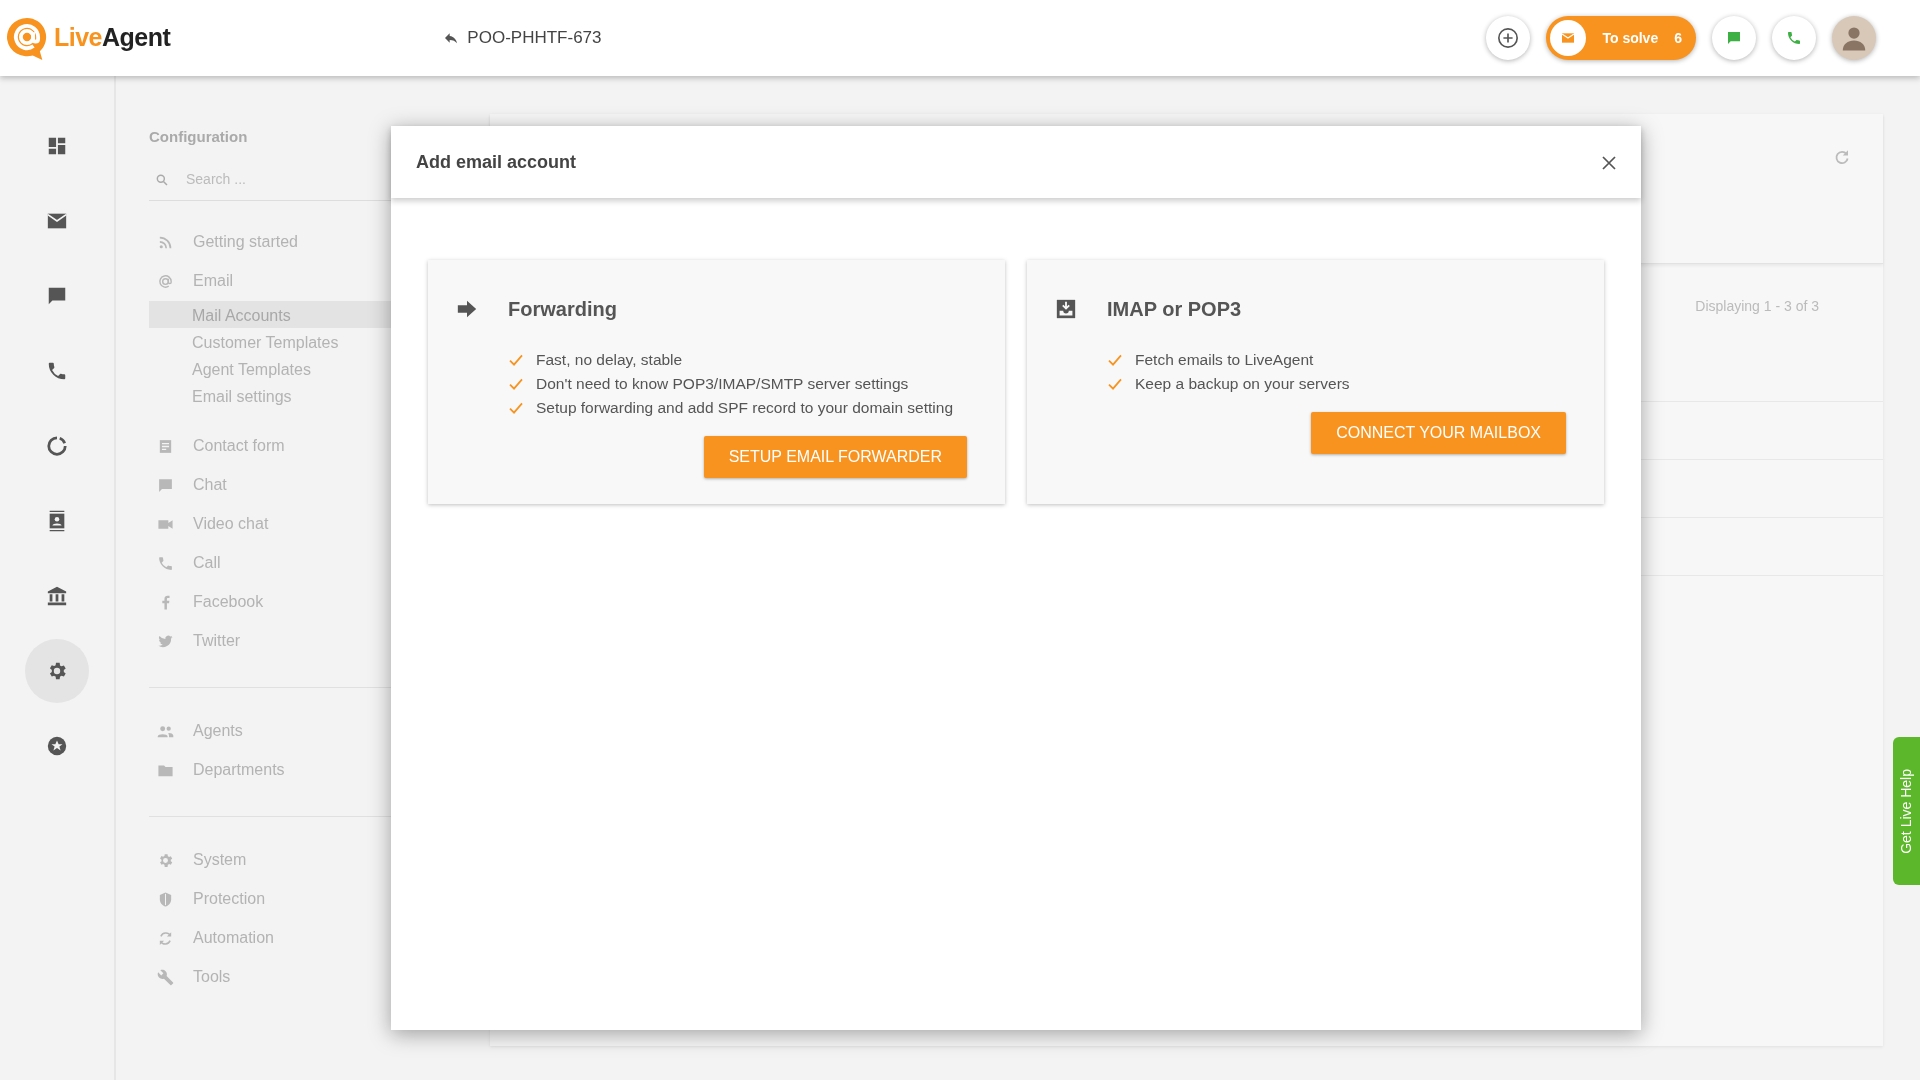 This screenshot has width=1920, height=1080. What do you see at coordinates (1174, 309) in the screenshot?
I see `option-title: IMAP or POP3` at bounding box center [1174, 309].